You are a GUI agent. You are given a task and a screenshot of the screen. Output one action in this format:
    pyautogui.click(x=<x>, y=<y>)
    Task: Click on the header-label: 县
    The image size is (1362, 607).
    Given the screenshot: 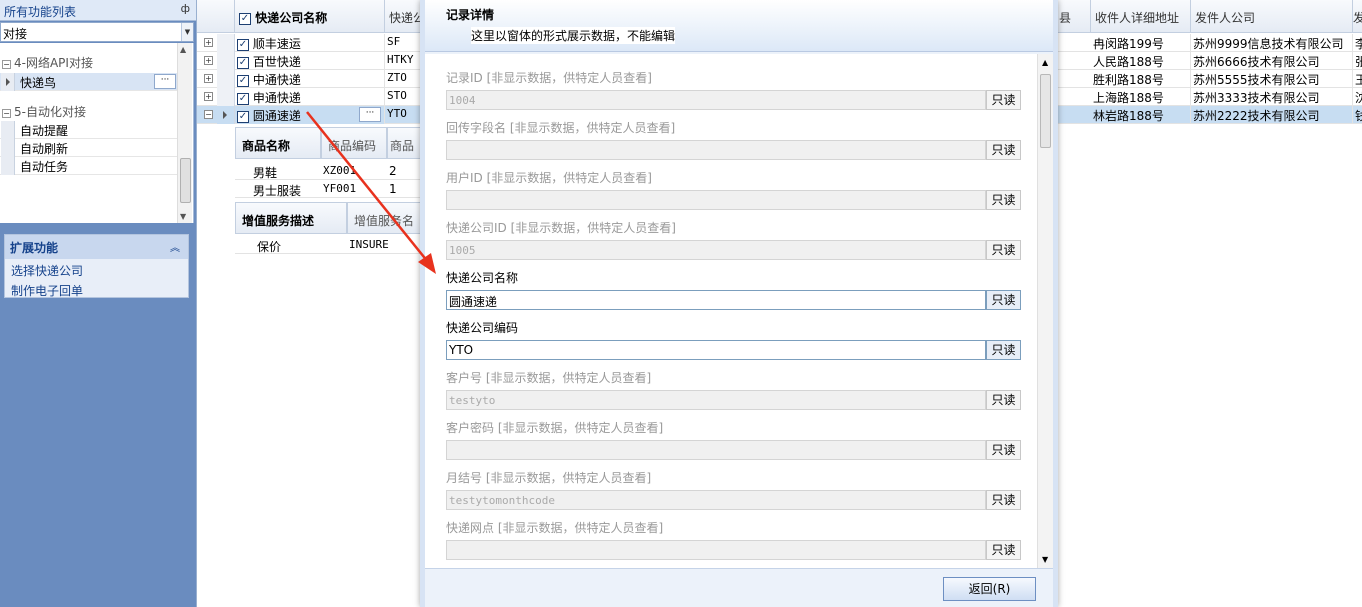 What is the action you would take?
    pyautogui.click(x=1065, y=18)
    